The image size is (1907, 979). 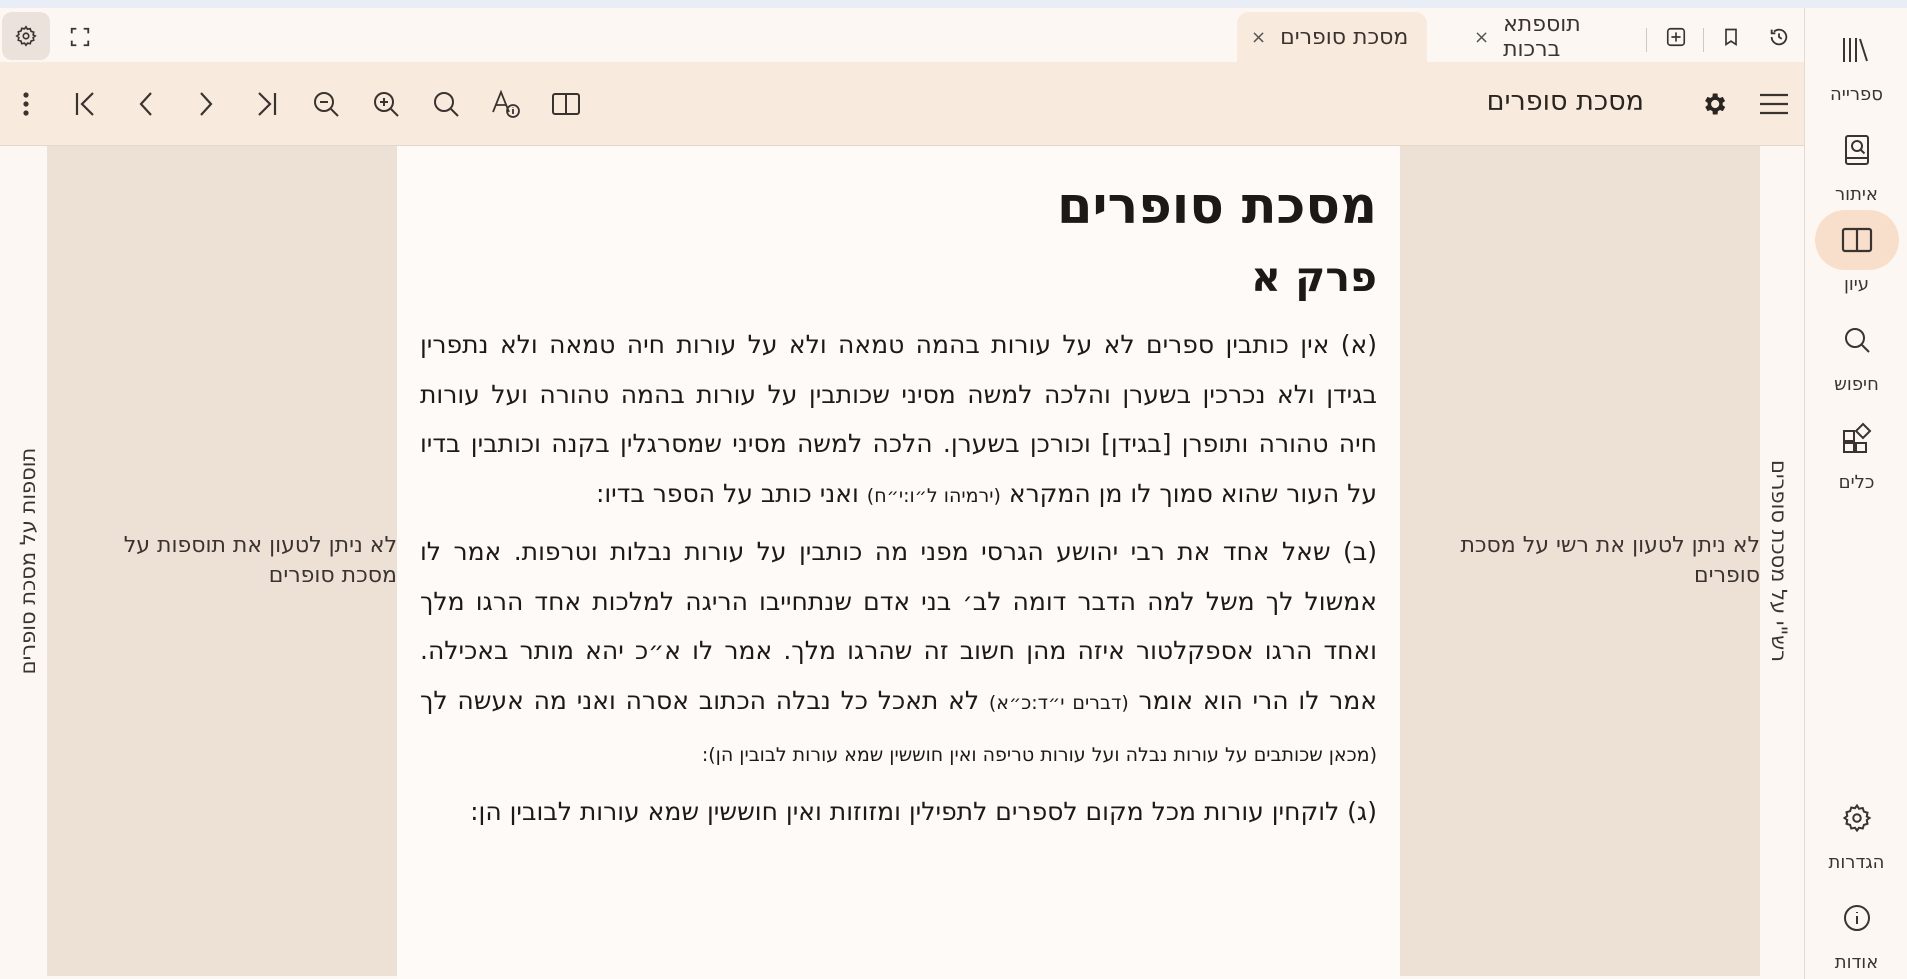 I want to click on page-title: מסכת סופרים, so click(x=1217, y=206).